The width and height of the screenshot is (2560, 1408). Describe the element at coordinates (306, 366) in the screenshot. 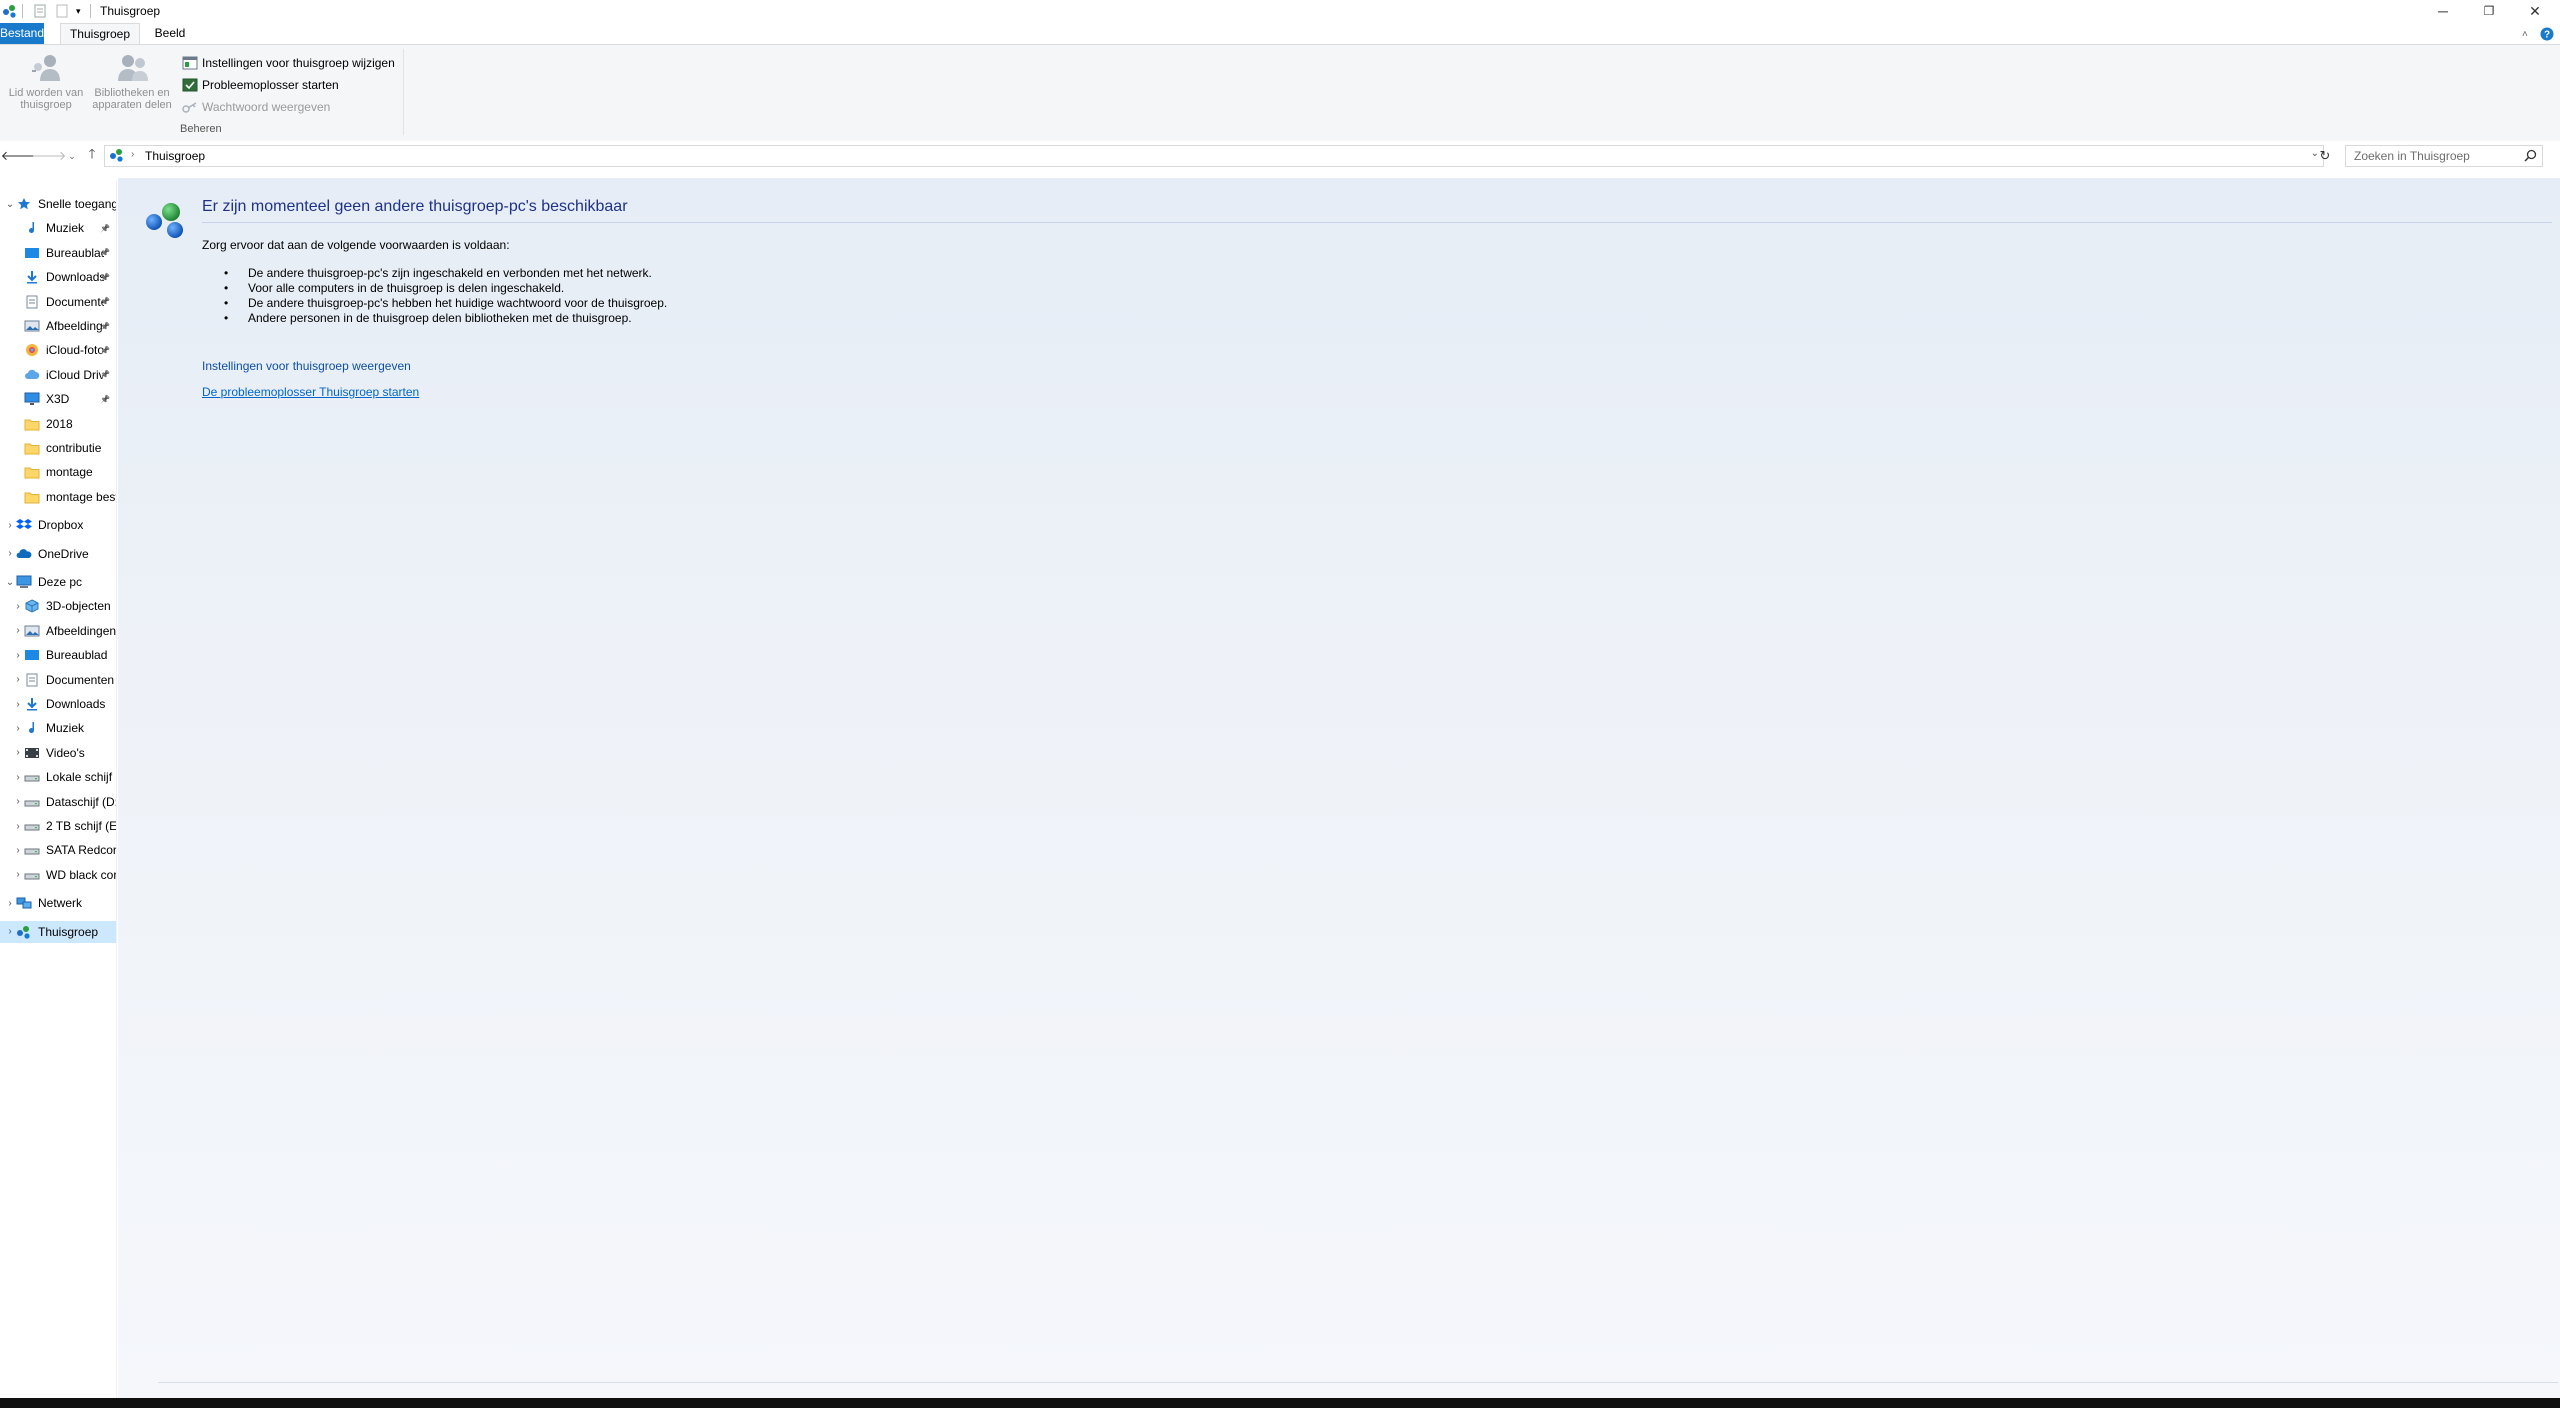

I see `view-homegroup-settings-link: Instellingen voor thuisgroep weergeven` at that location.